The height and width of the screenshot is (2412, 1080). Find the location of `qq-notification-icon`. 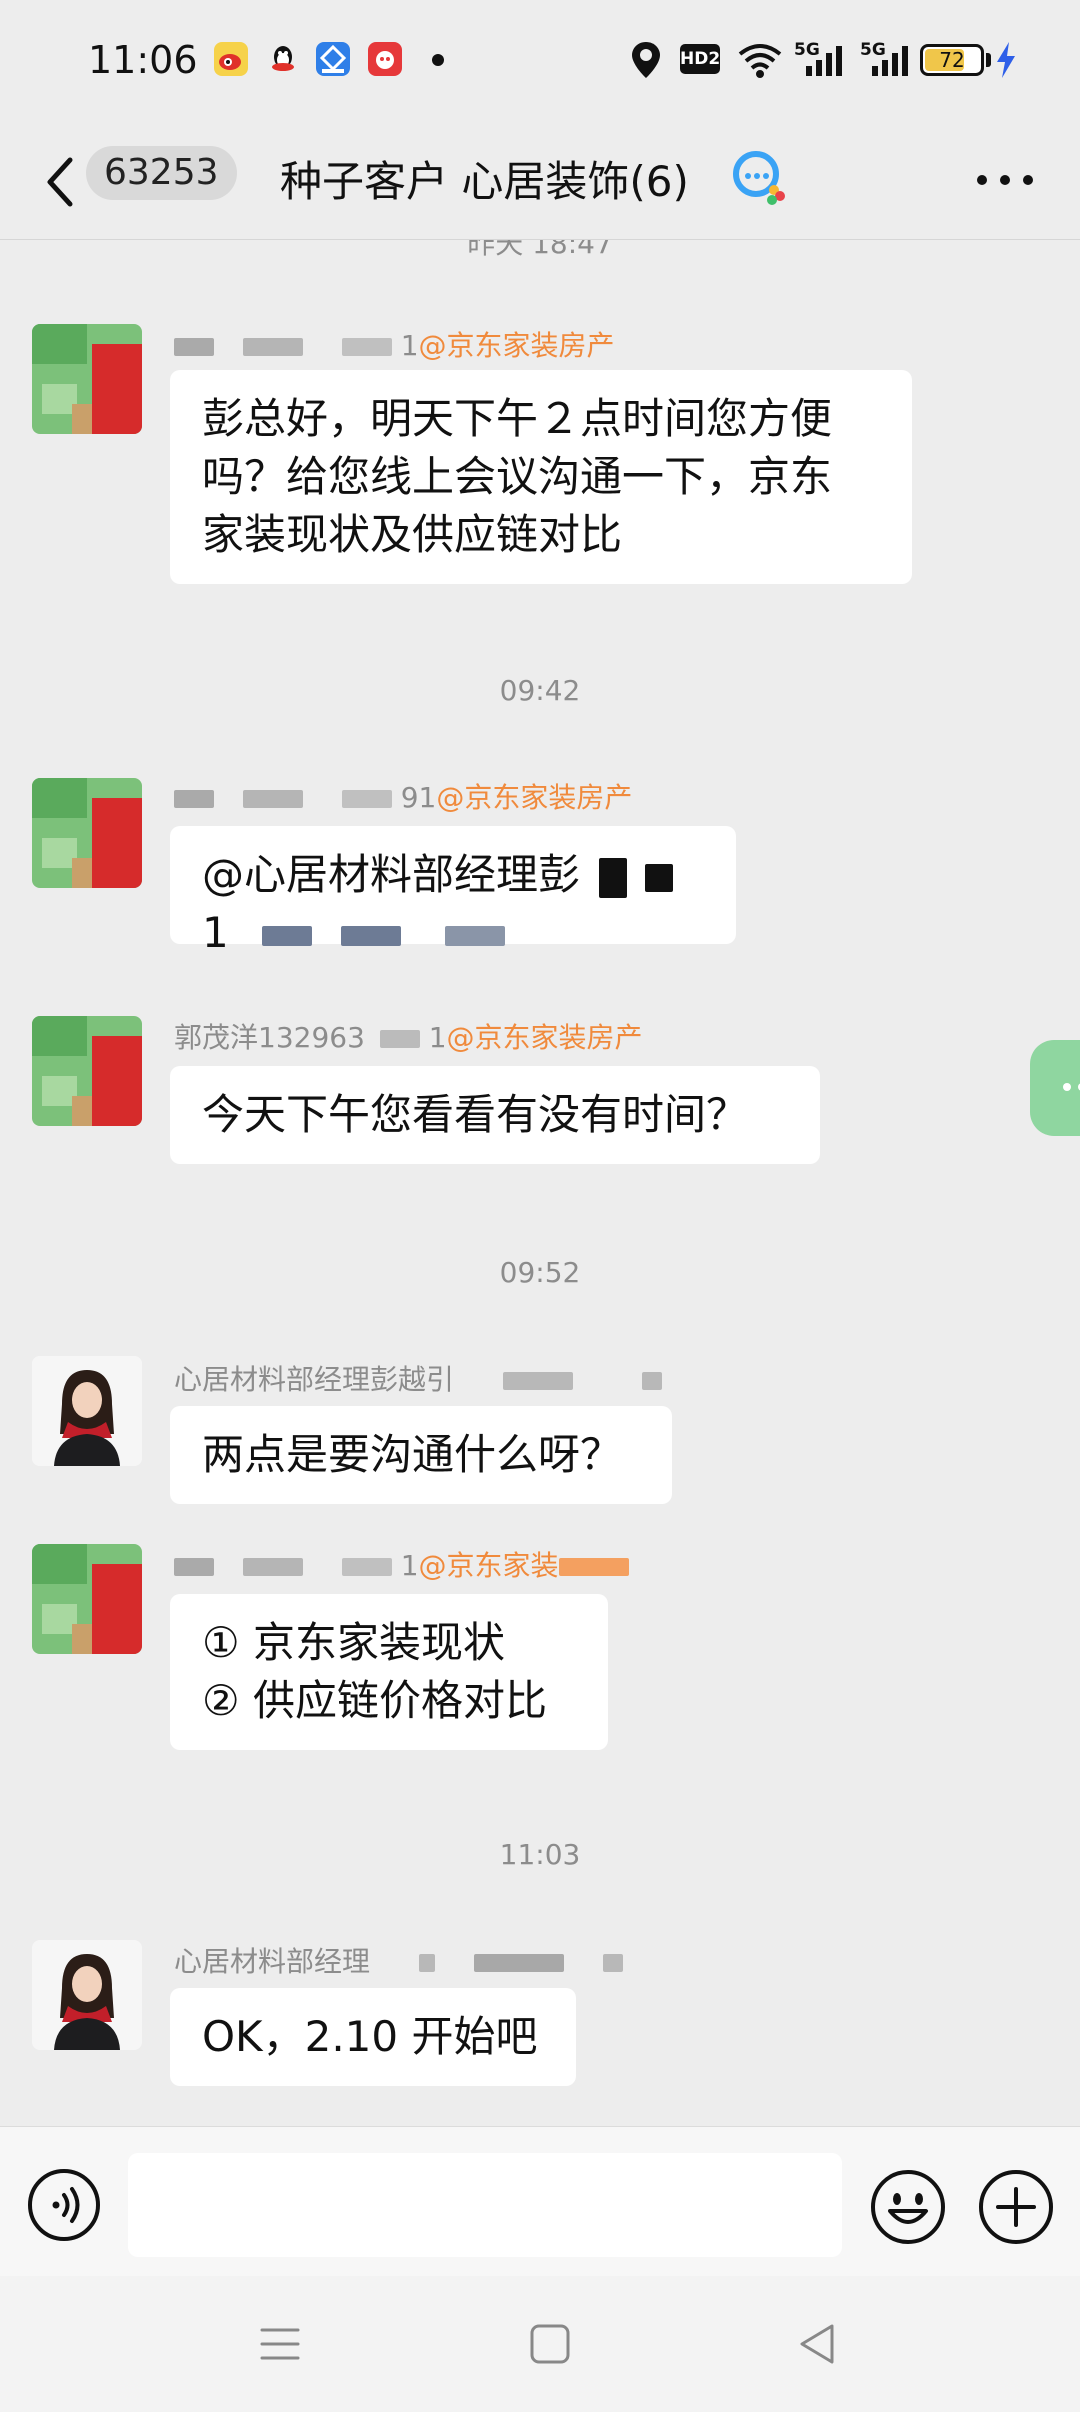

qq-notification-icon is located at coordinates (283, 59).